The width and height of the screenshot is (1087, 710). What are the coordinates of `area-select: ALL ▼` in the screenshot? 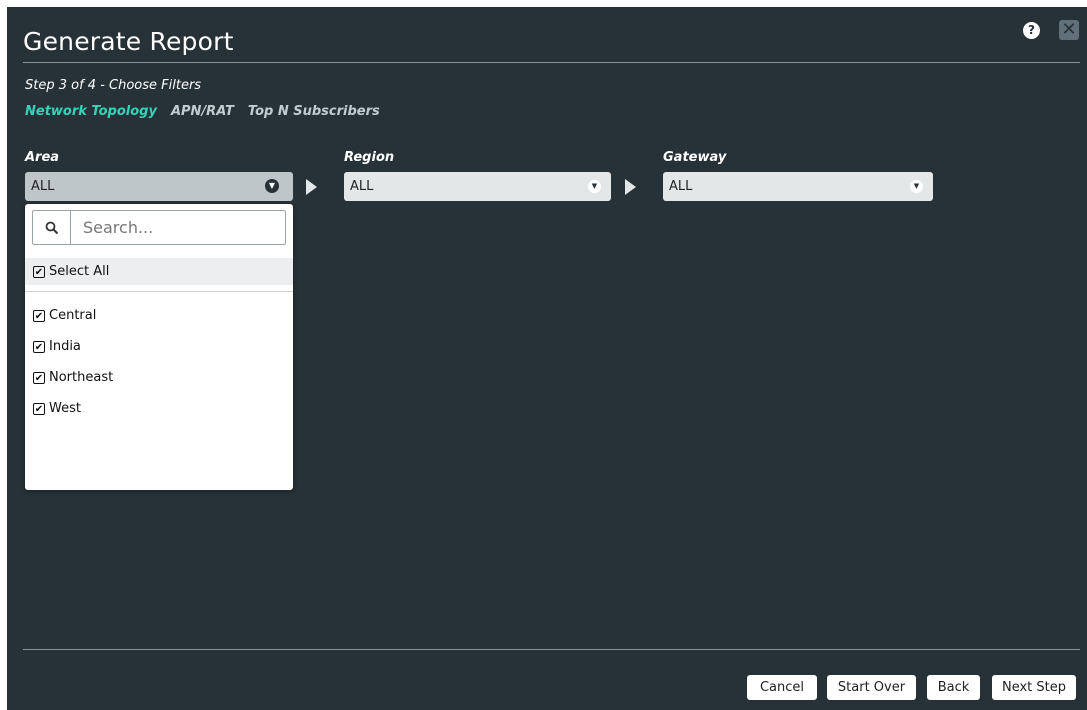 It's located at (159, 186).